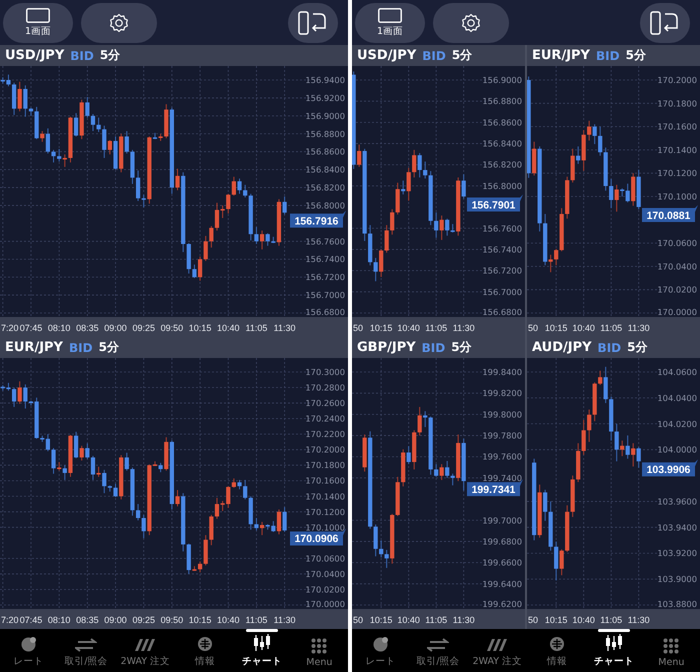 This screenshot has height=672, width=700. Describe the element at coordinates (502, 435) in the screenshot. I see `price-axis-label: 199.7800` at that location.